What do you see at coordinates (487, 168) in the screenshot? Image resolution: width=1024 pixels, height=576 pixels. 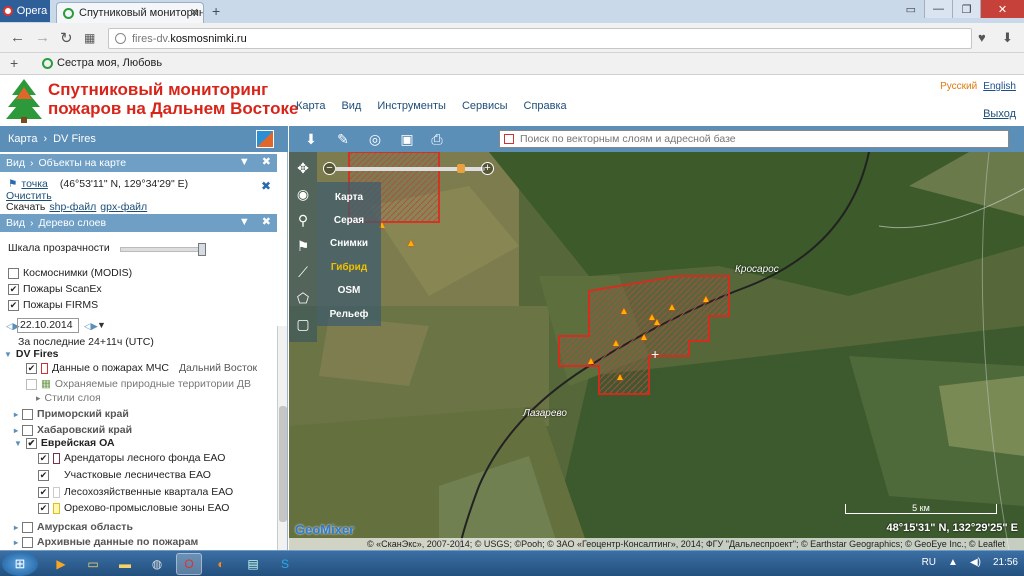 I see `zoom-in-icon: +` at bounding box center [487, 168].